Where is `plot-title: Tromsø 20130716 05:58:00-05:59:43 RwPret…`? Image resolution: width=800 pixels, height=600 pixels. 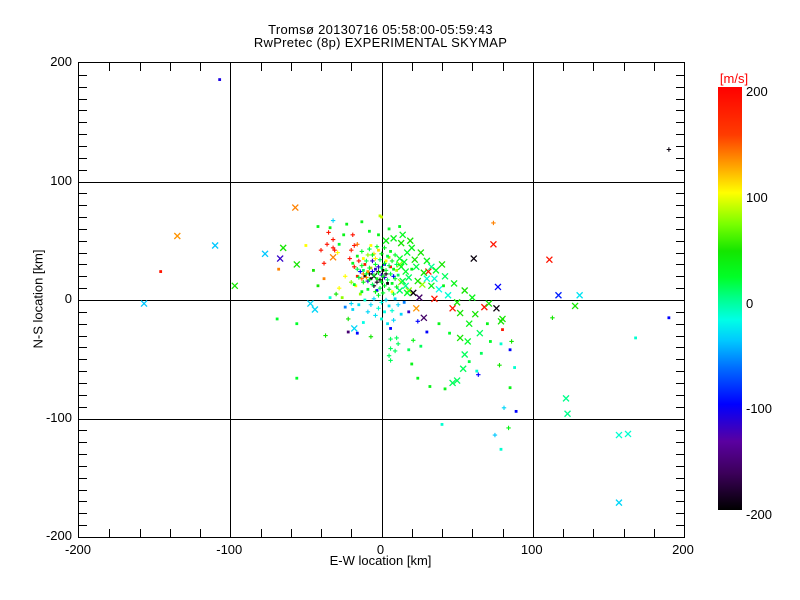
plot-title: Tromsø 20130716 05:58:00-05:59:43 RwPret… is located at coordinates (380, 36).